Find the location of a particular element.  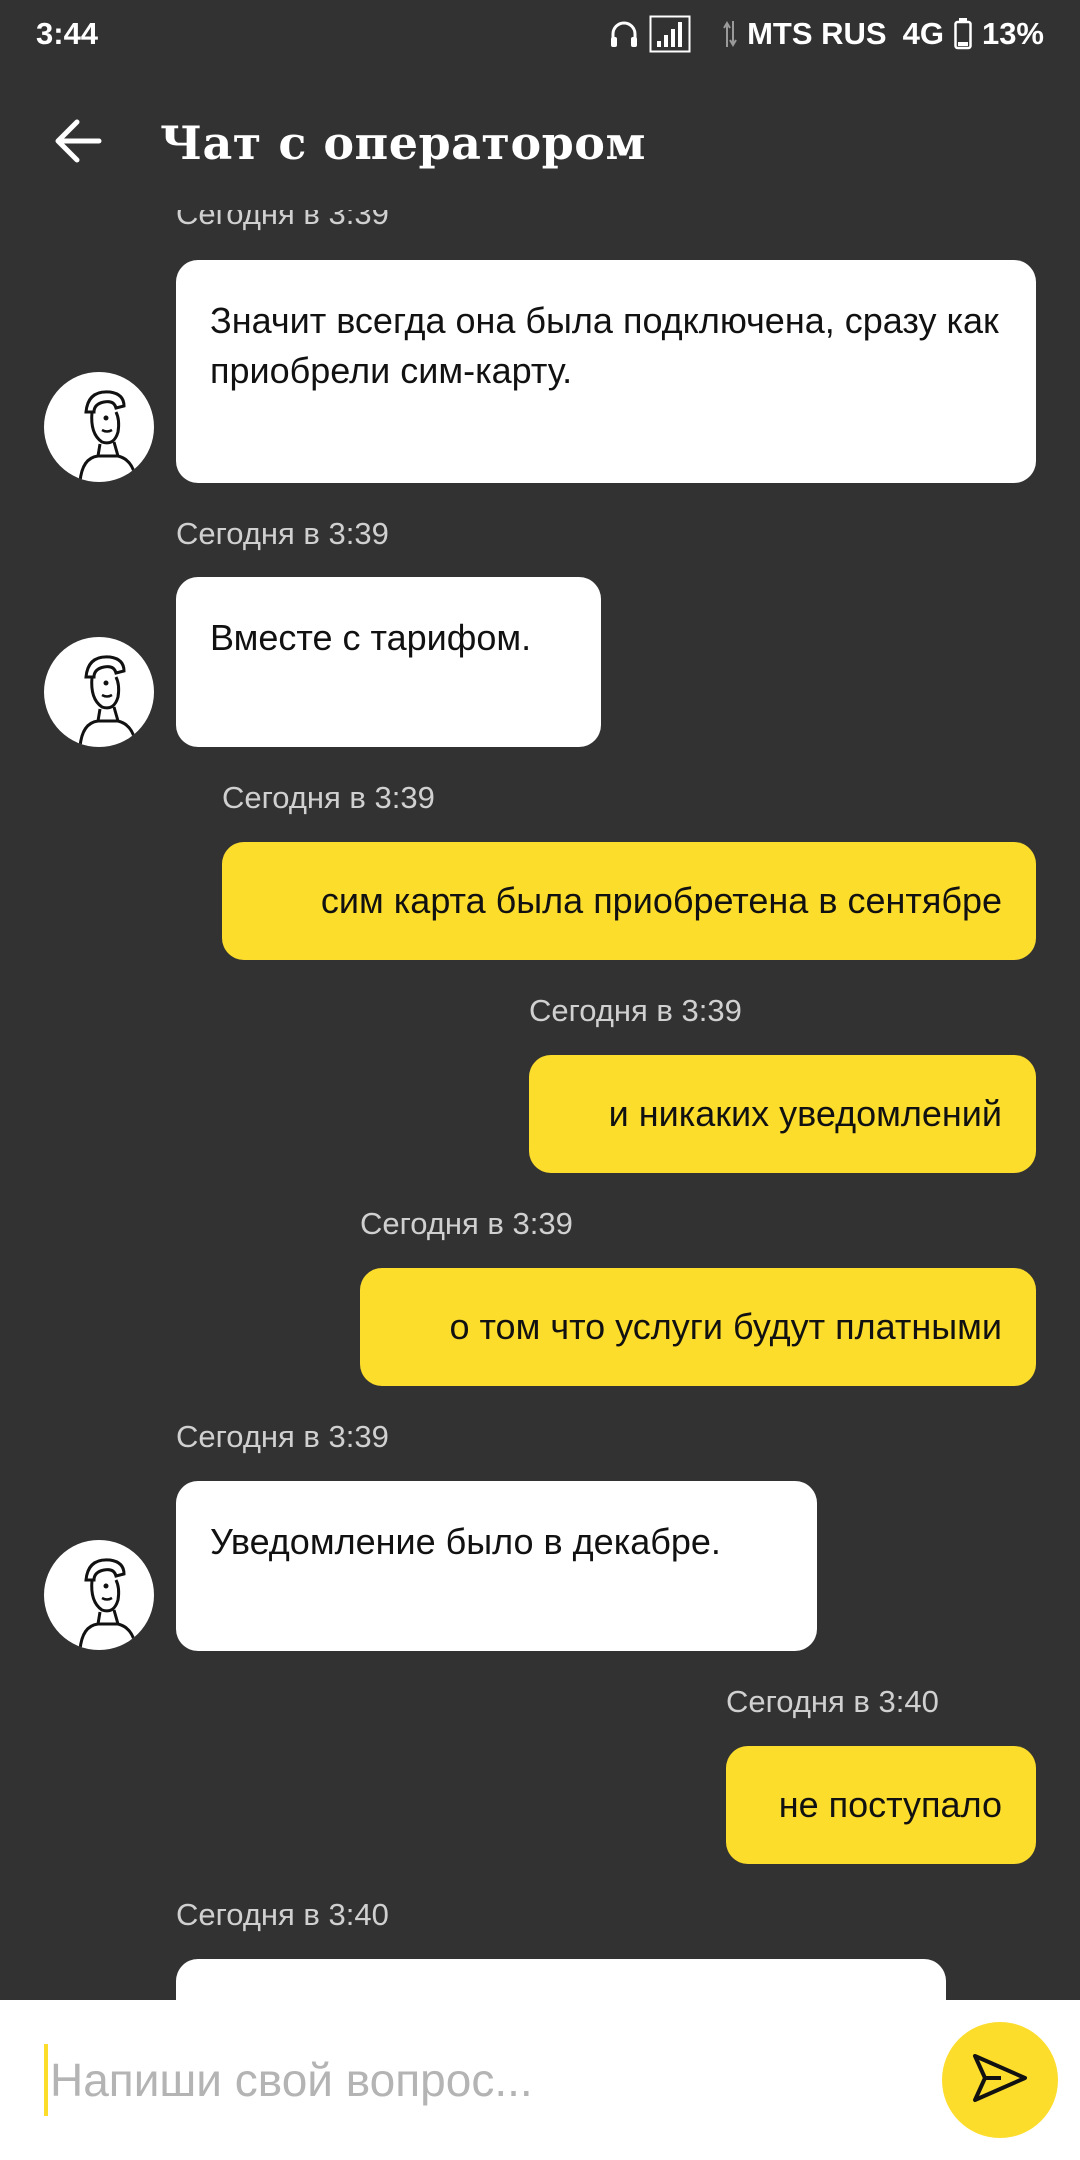

app-bar: Чат с оператором is located at coordinates (540, 143).